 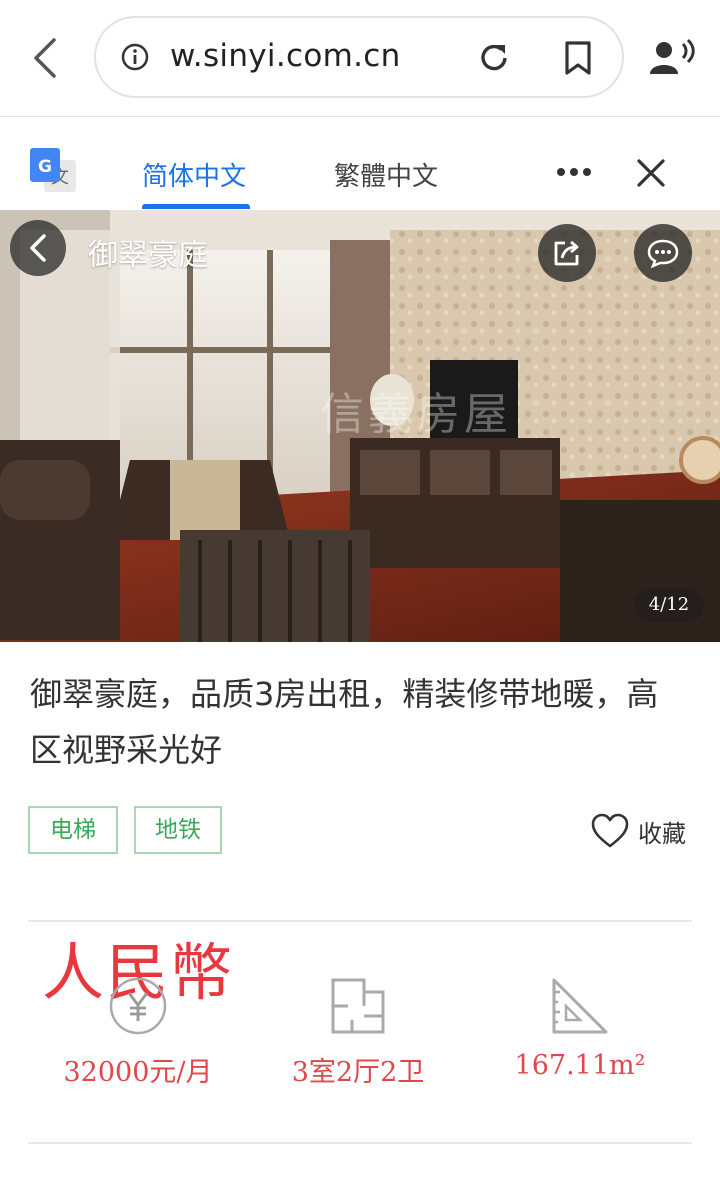 What do you see at coordinates (178, 830) in the screenshot?
I see `tag-subway: 地铁` at bounding box center [178, 830].